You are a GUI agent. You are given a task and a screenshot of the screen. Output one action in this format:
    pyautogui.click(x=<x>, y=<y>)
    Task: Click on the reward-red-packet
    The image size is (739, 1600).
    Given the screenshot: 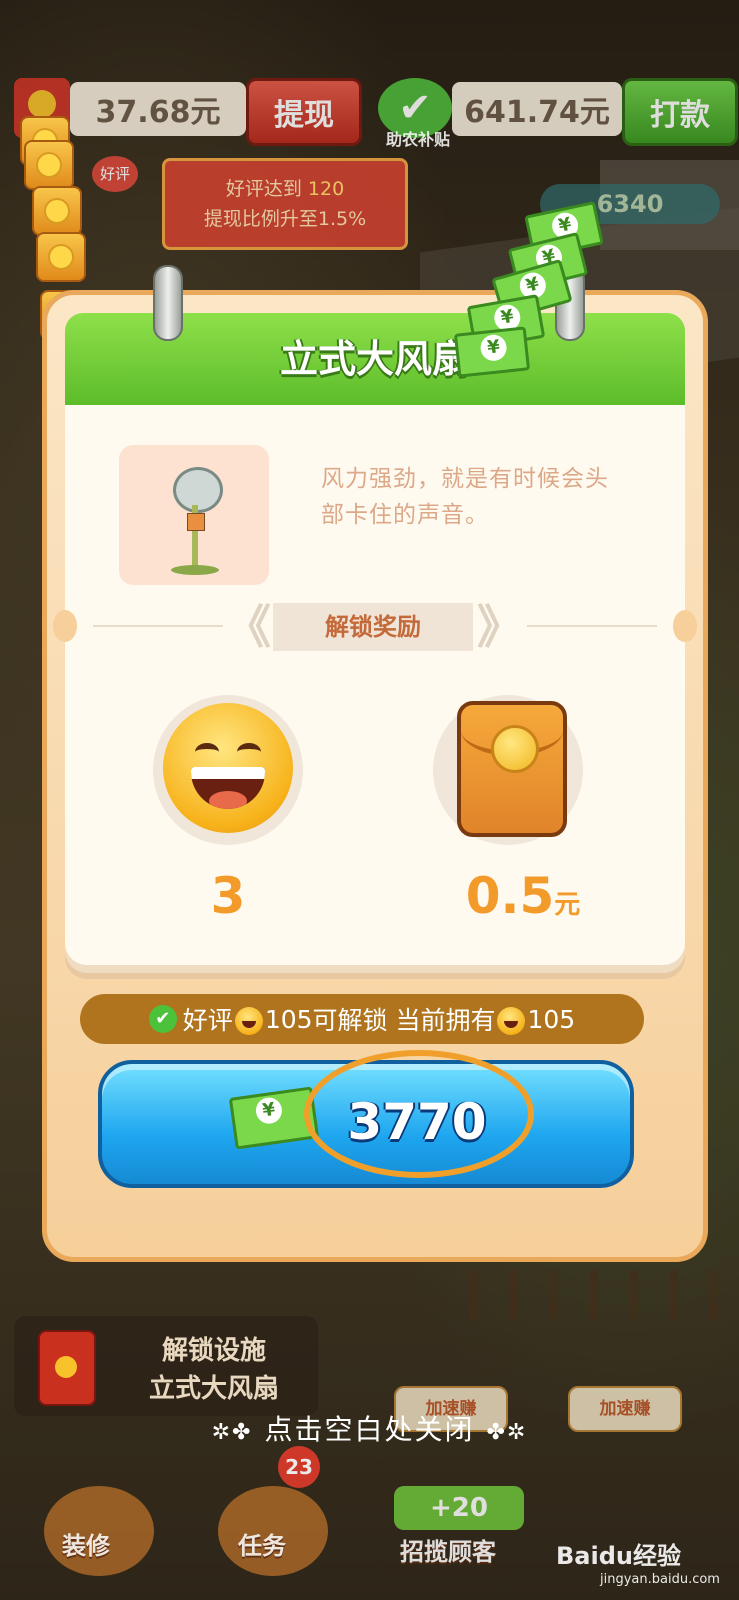 What is the action you would take?
    pyautogui.click(x=508, y=770)
    